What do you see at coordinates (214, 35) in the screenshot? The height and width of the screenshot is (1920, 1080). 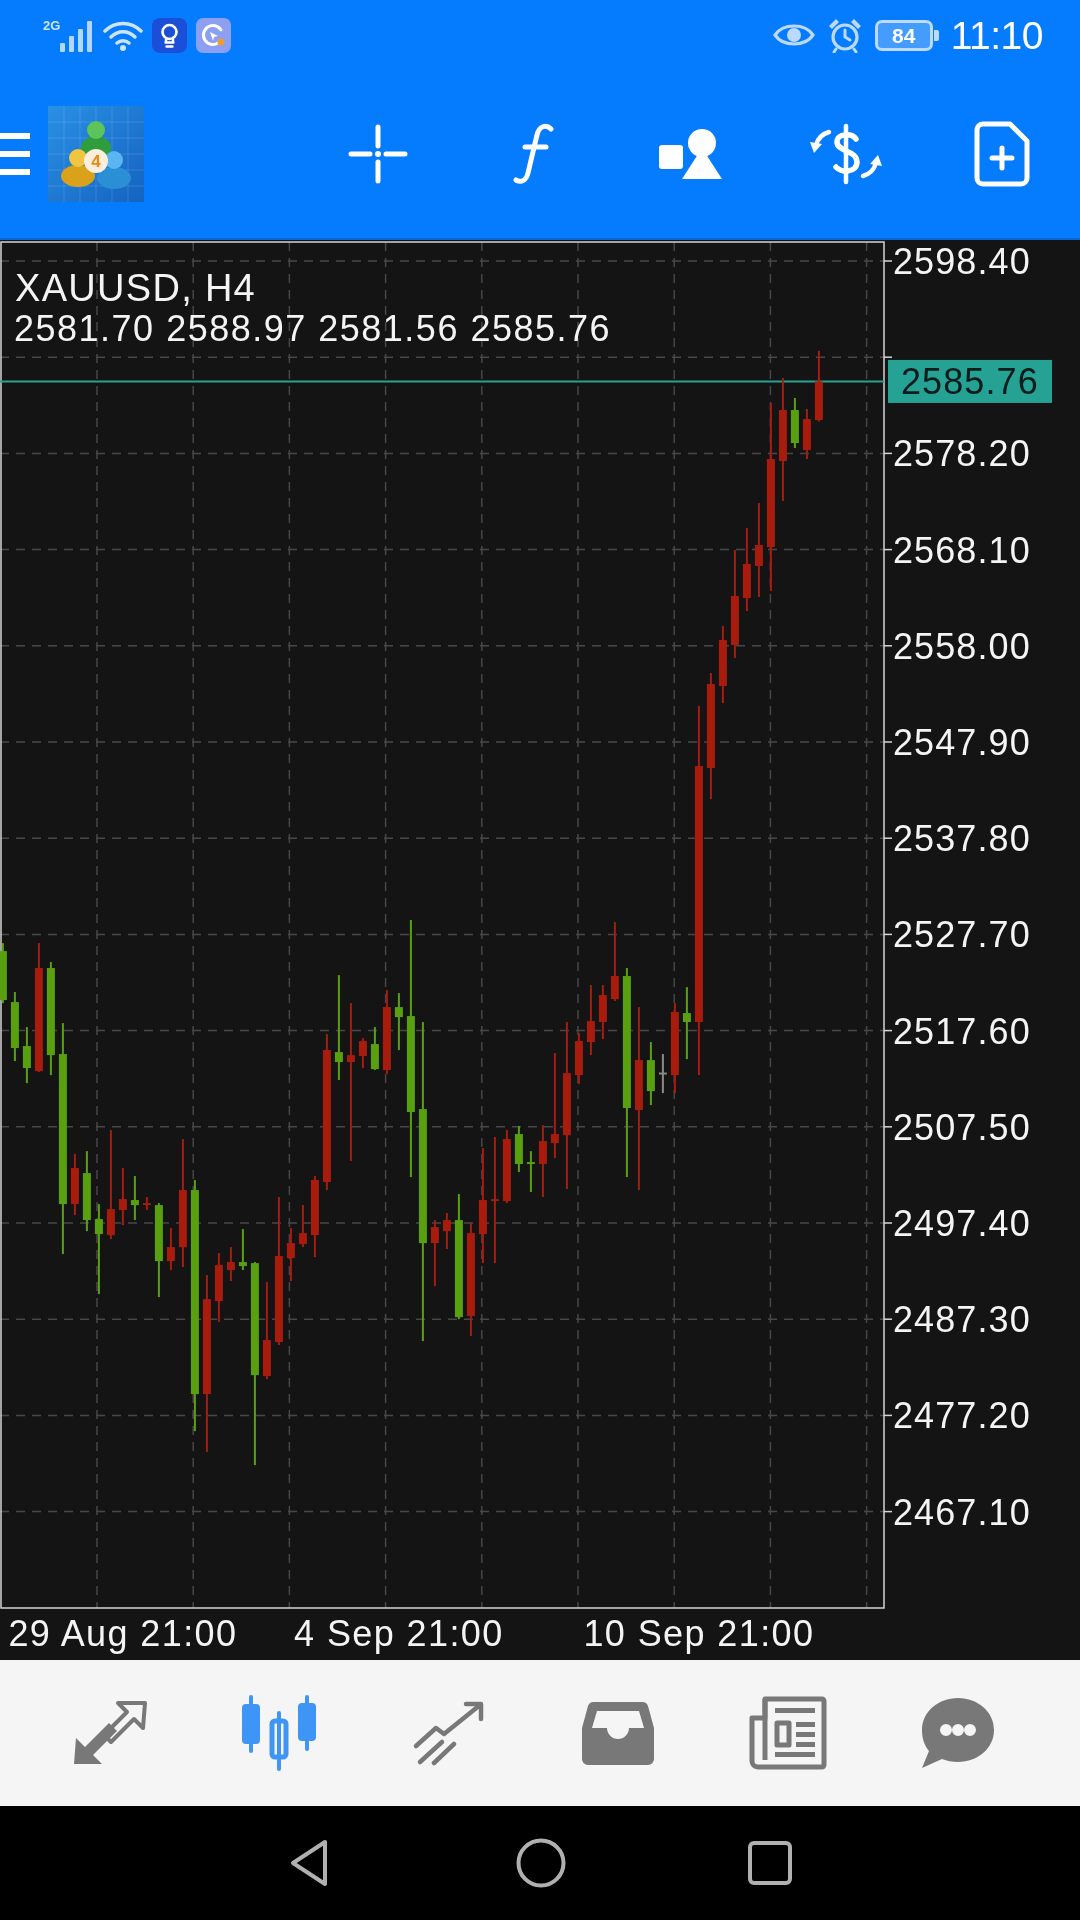 I see `circle-pointer-icon` at bounding box center [214, 35].